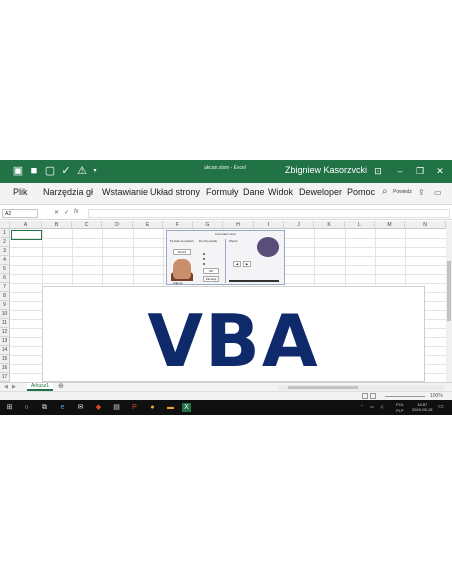 The width and height of the screenshot is (452, 575). What do you see at coordinates (40, 387) in the screenshot?
I see `sheet-tab-arkusz1: Arkusz1` at bounding box center [40, 387].